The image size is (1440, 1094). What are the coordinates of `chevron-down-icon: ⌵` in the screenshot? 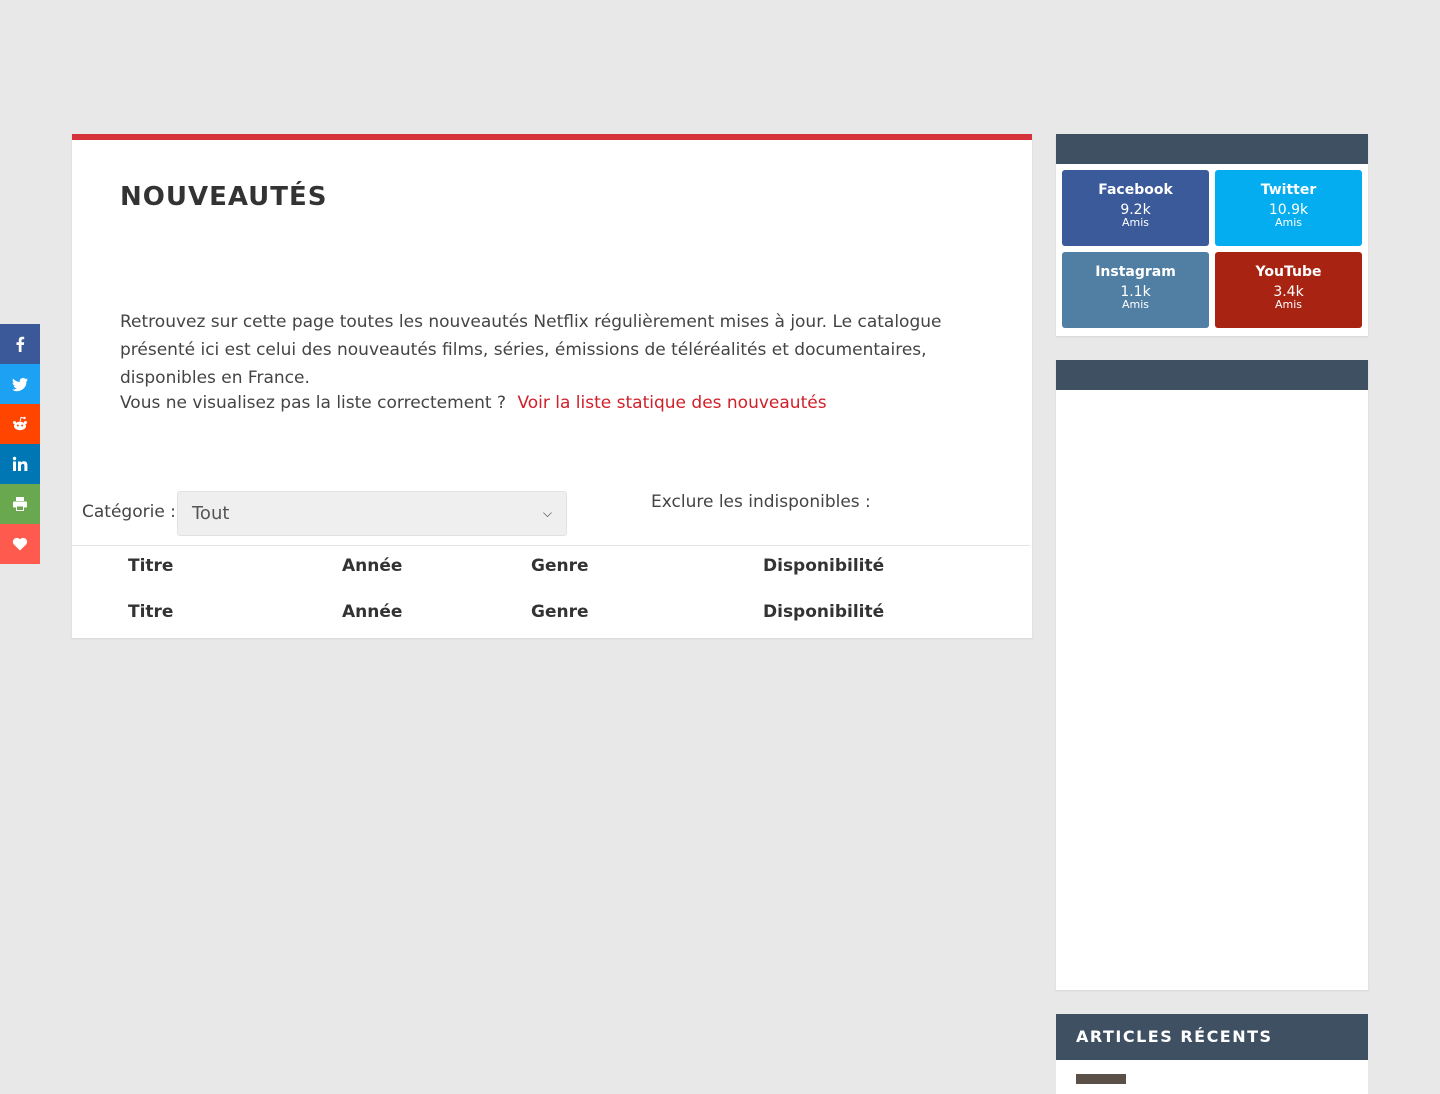 It's located at (547, 513).